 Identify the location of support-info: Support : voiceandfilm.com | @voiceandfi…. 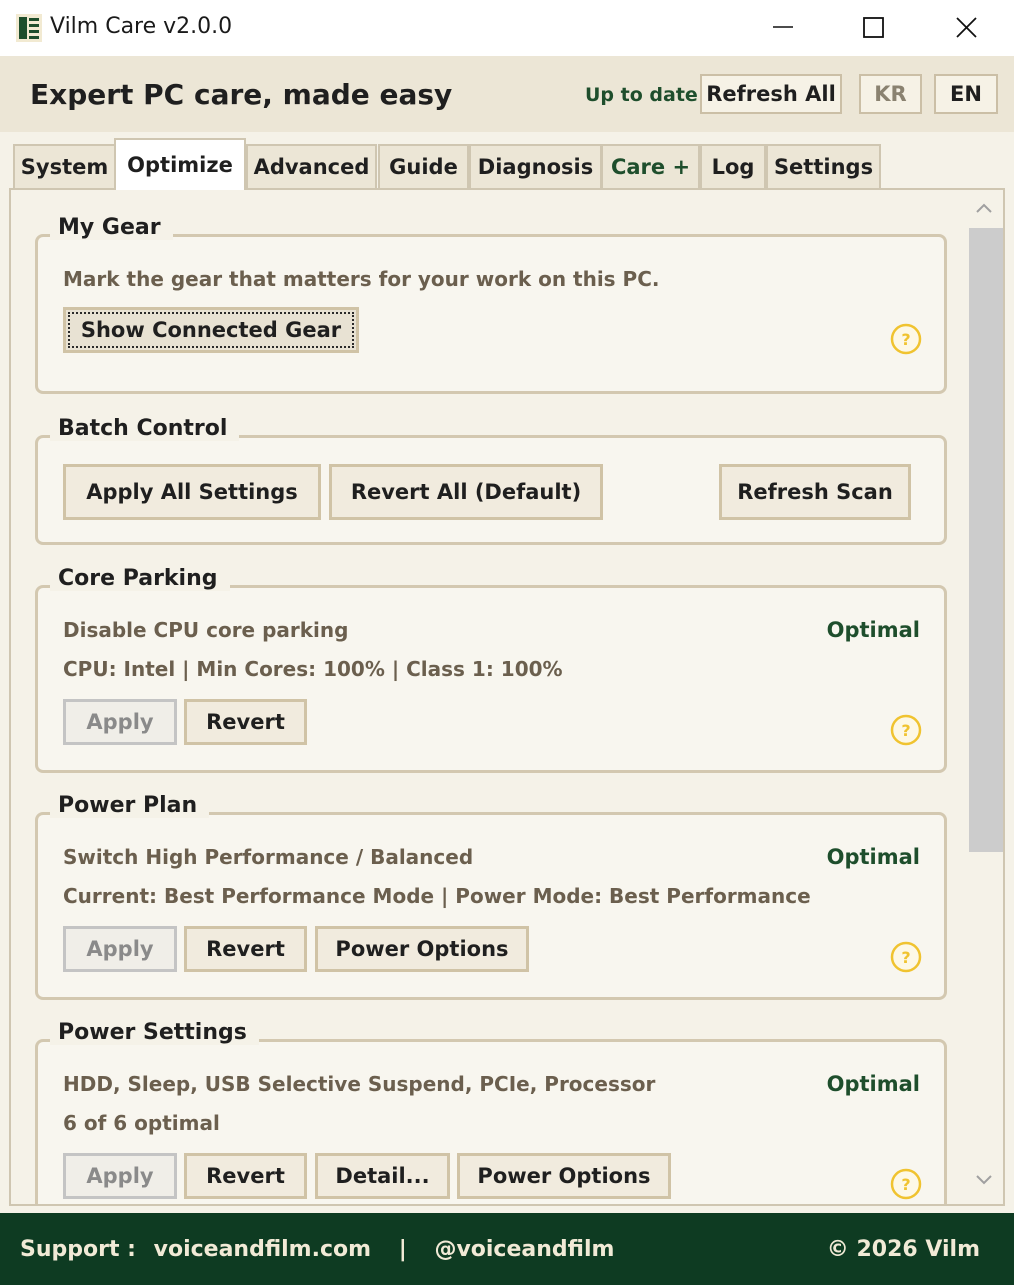
(317, 1249).